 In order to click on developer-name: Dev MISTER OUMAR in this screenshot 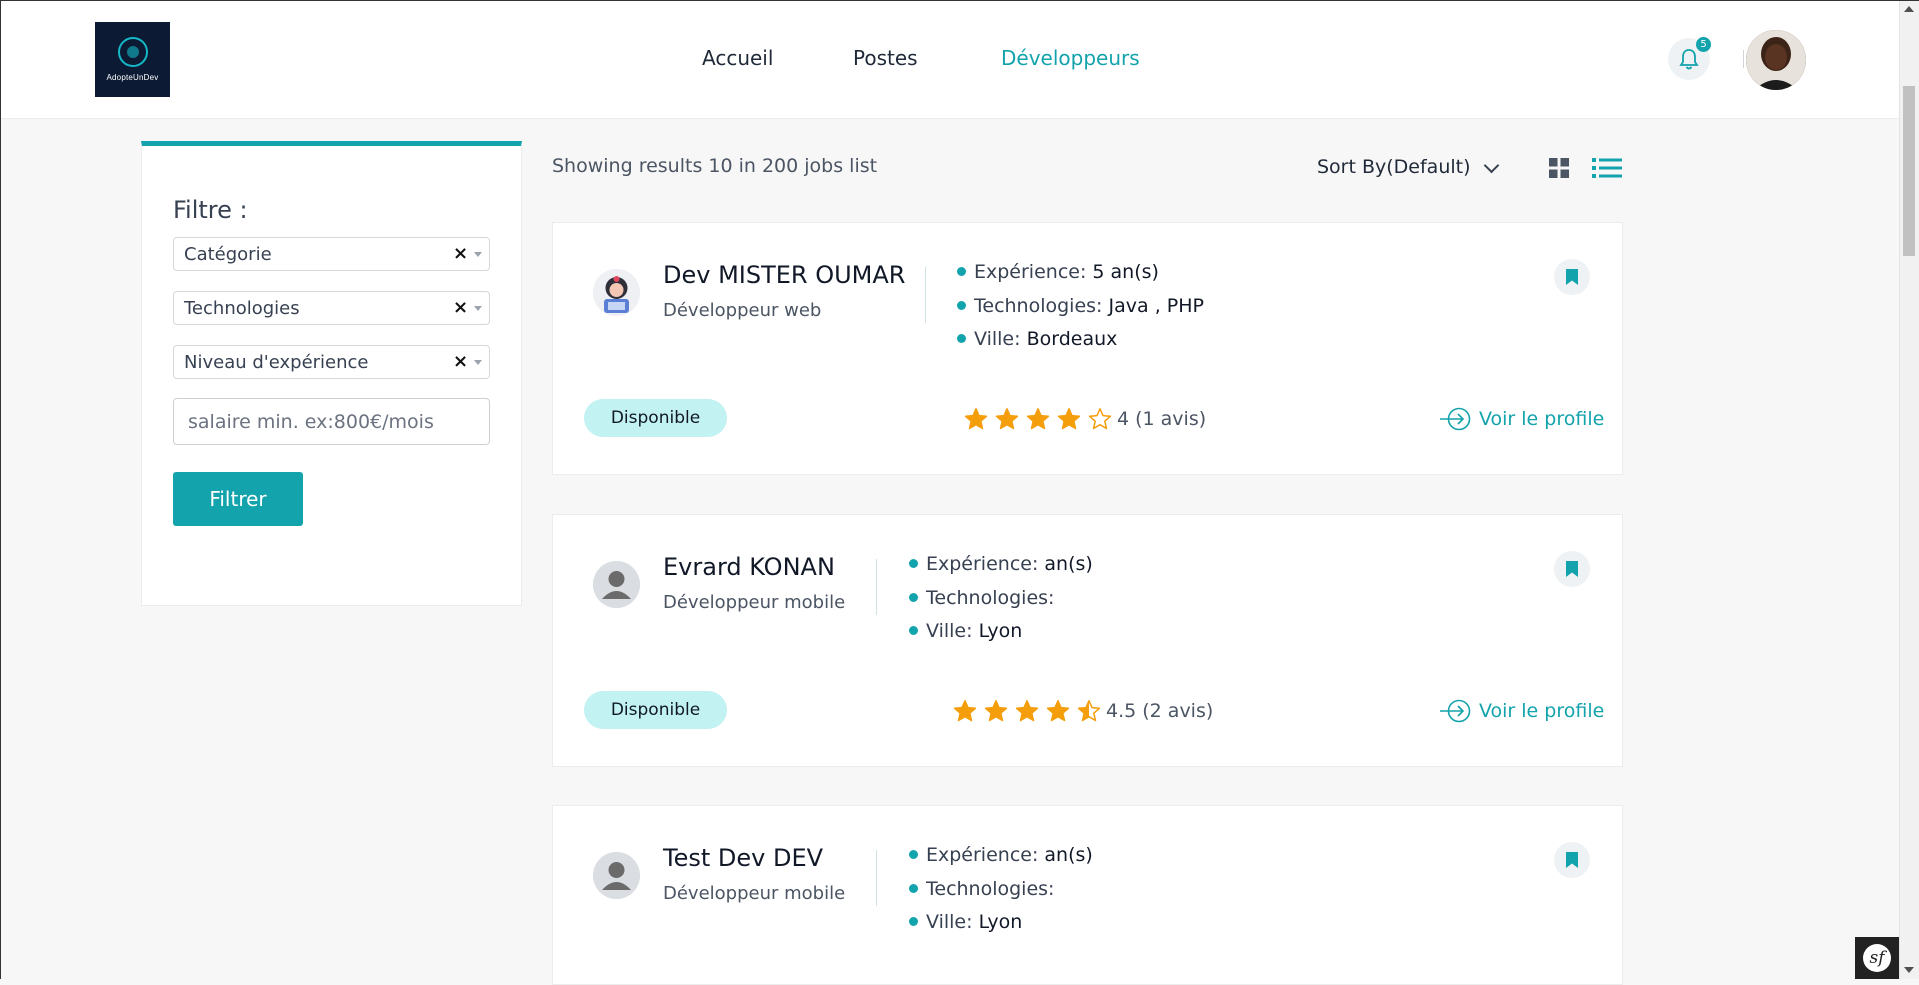, I will do `click(784, 275)`.